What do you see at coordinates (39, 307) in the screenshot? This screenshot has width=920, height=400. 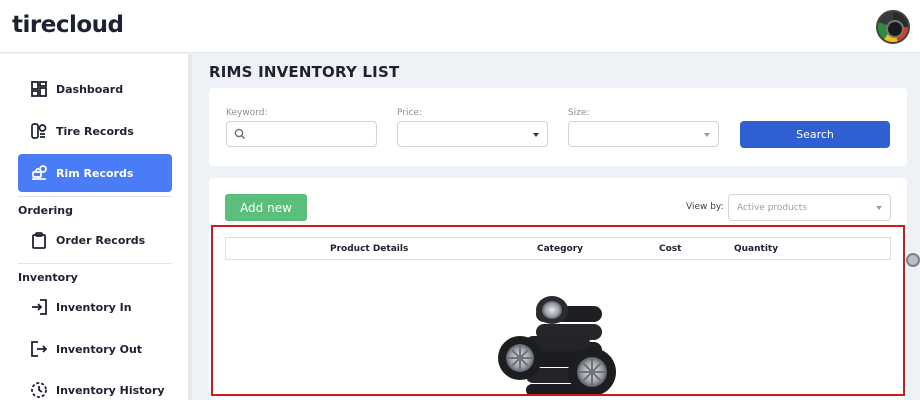 I see `login-icon` at bounding box center [39, 307].